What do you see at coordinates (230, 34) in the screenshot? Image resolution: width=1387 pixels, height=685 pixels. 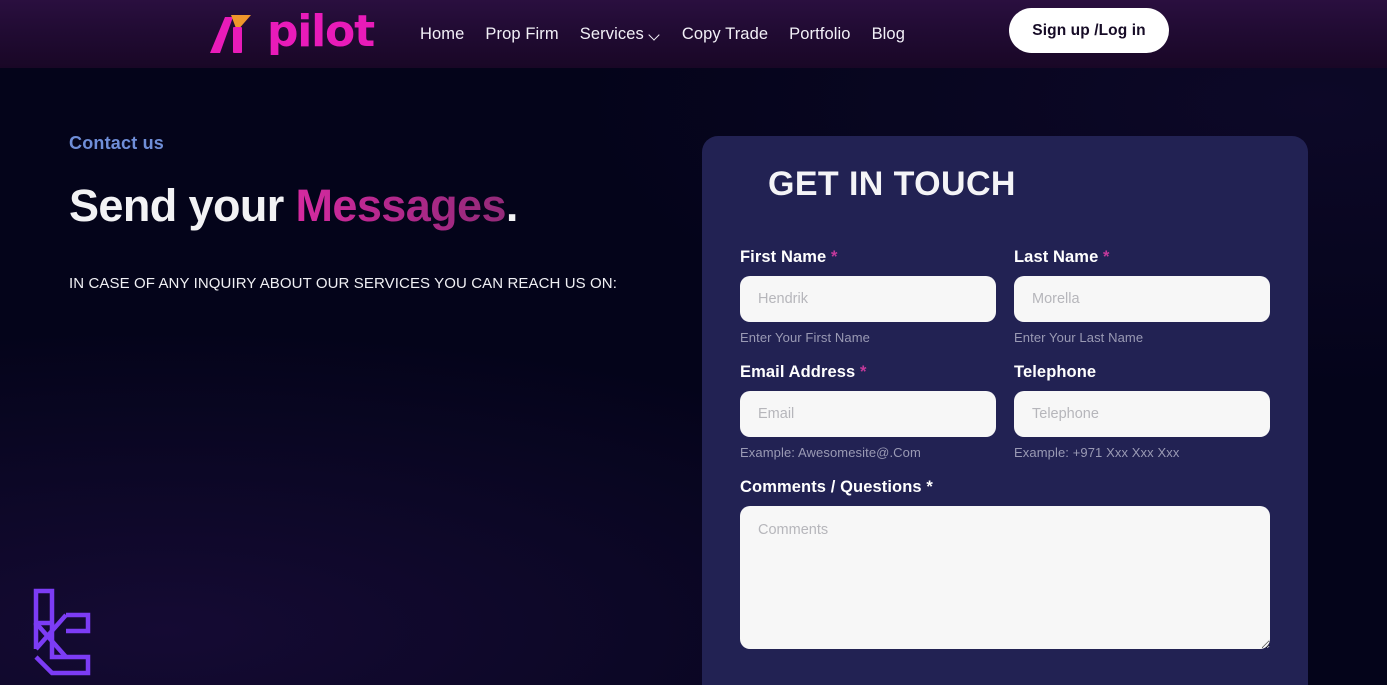 I see `ai-logo-mark-icon` at bounding box center [230, 34].